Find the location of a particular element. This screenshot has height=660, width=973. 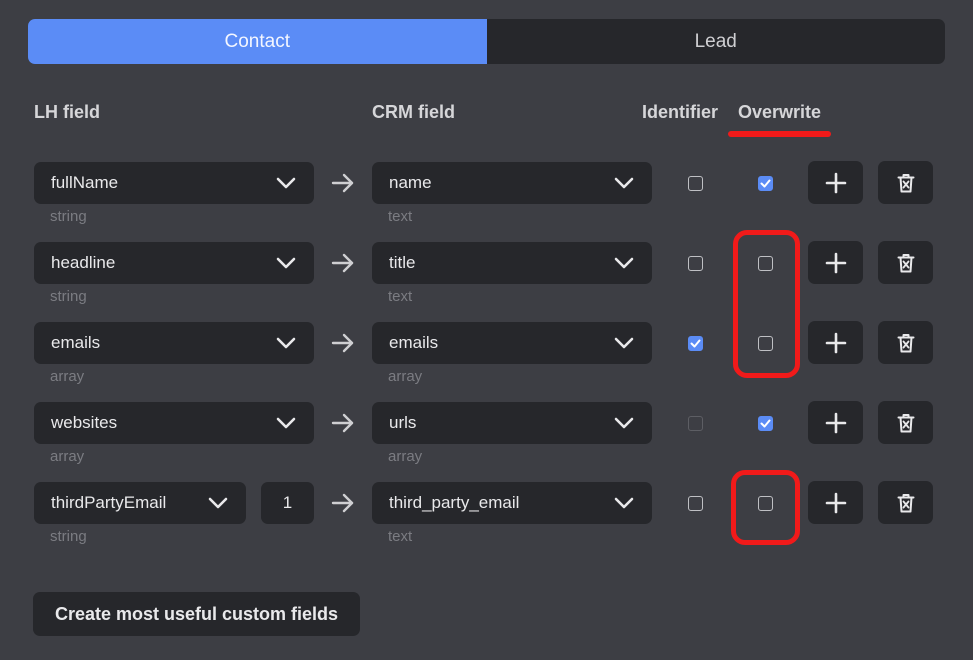

lh-field-value: emails is located at coordinates (76, 342).